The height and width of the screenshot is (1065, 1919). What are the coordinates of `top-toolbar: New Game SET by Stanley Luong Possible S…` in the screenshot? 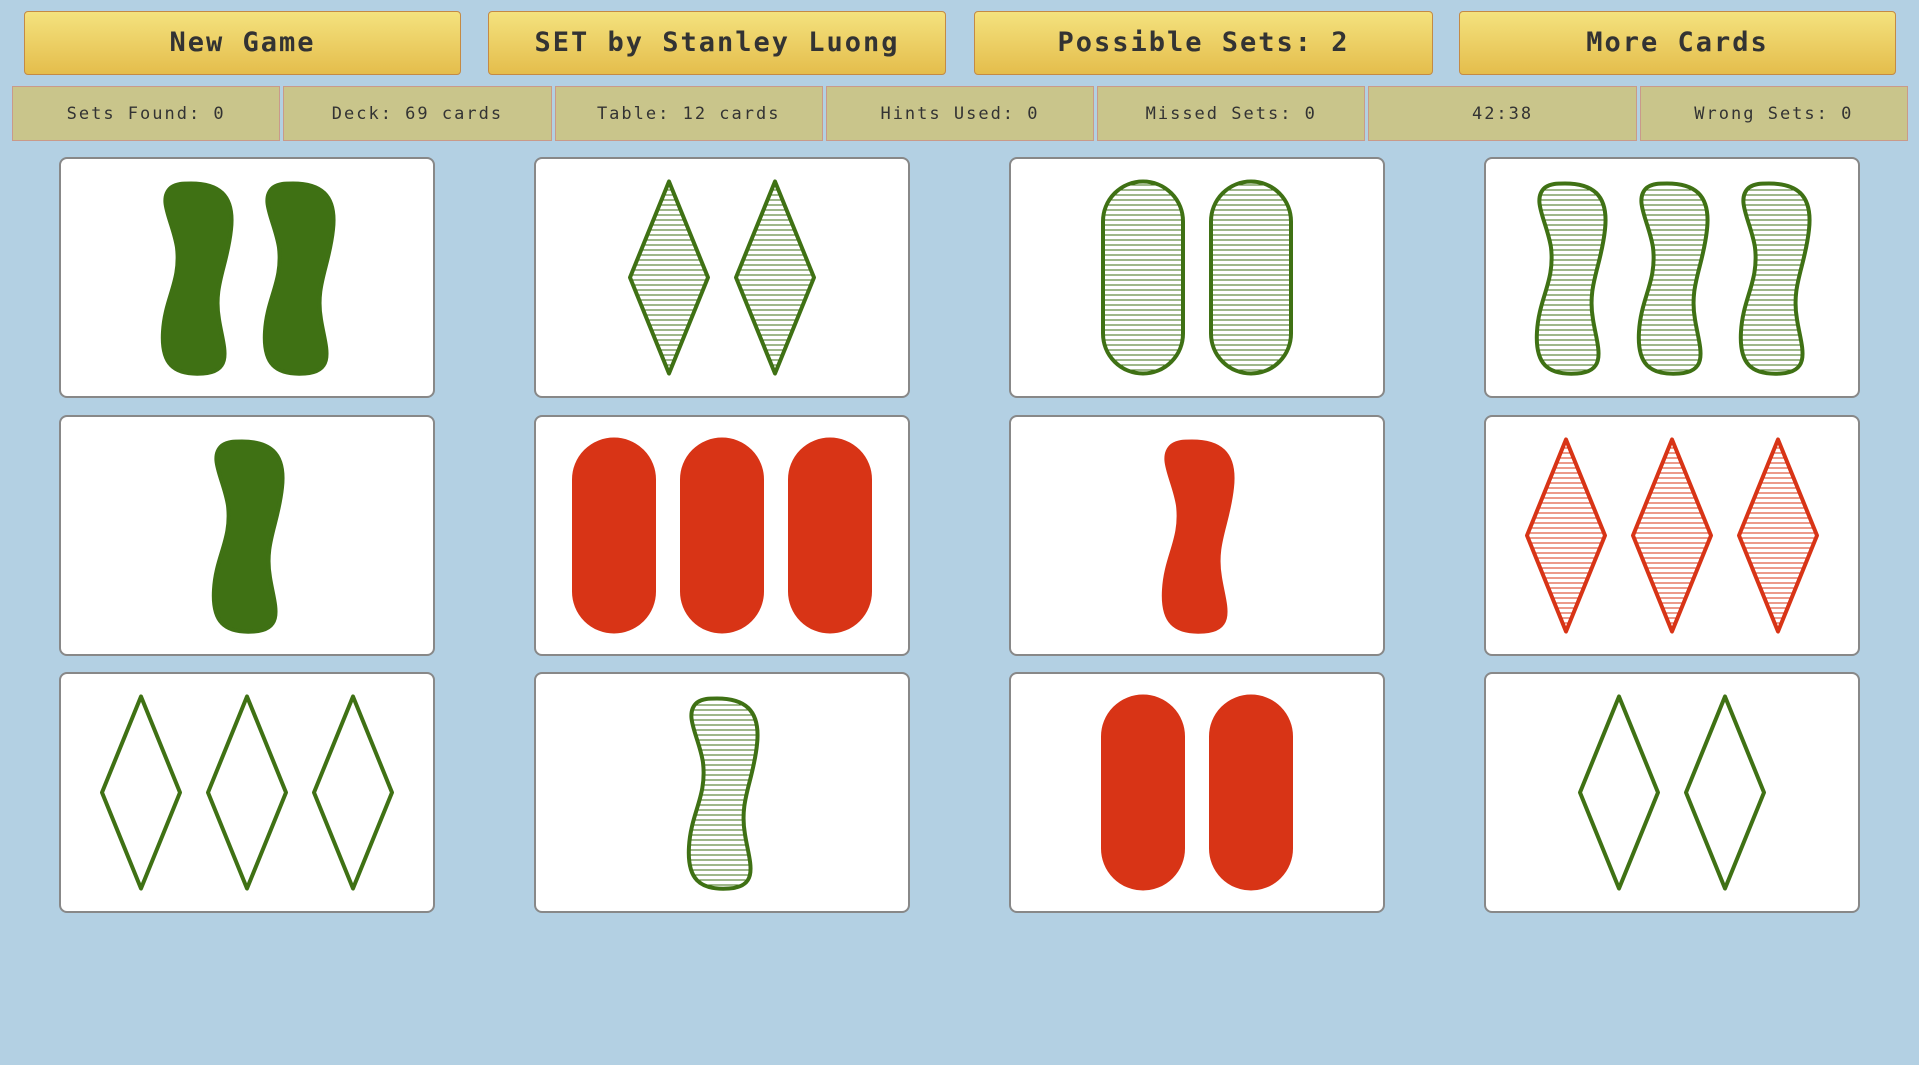 It's located at (959, 40).